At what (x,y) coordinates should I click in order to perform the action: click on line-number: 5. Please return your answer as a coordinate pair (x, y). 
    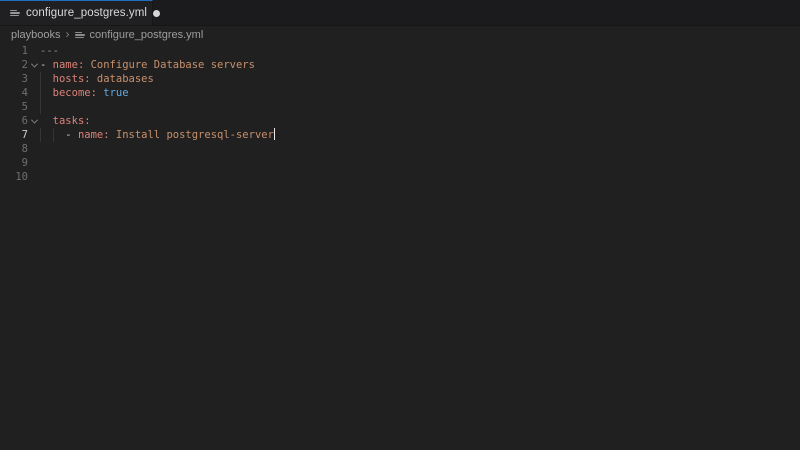
    Looking at the image, I should click on (14, 107).